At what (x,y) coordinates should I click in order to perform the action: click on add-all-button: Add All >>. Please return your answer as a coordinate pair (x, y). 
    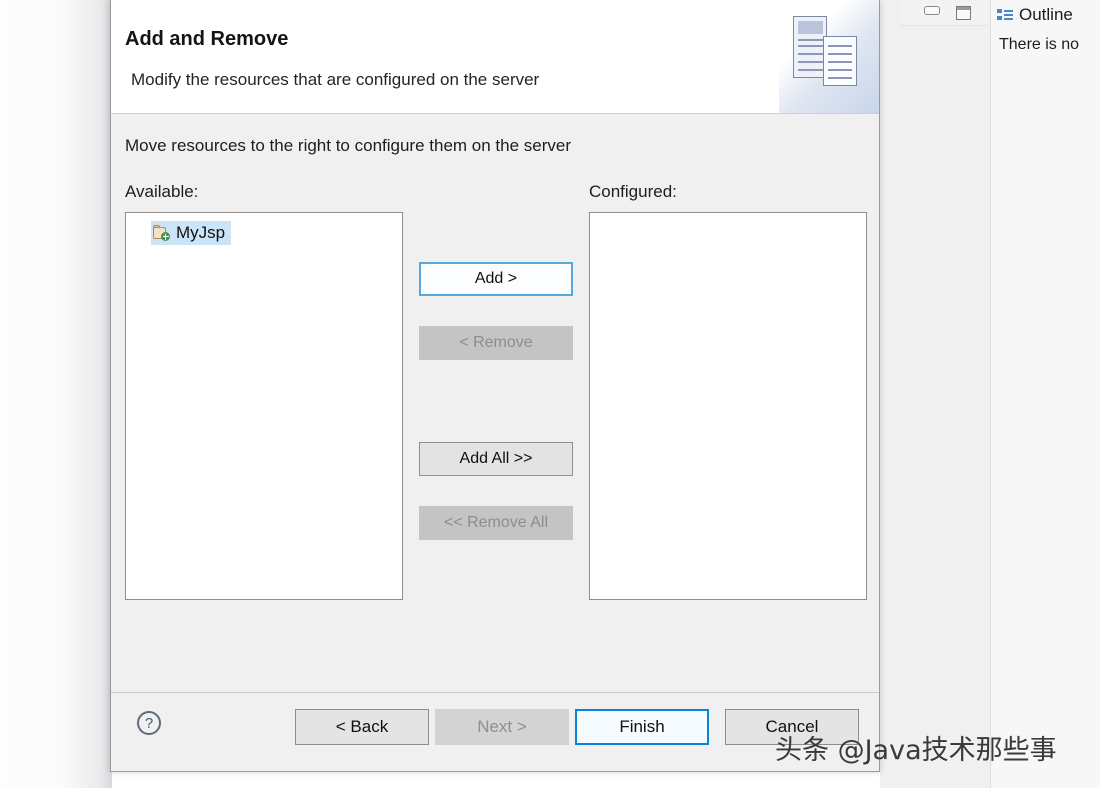
    Looking at the image, I should click on (496, 459).